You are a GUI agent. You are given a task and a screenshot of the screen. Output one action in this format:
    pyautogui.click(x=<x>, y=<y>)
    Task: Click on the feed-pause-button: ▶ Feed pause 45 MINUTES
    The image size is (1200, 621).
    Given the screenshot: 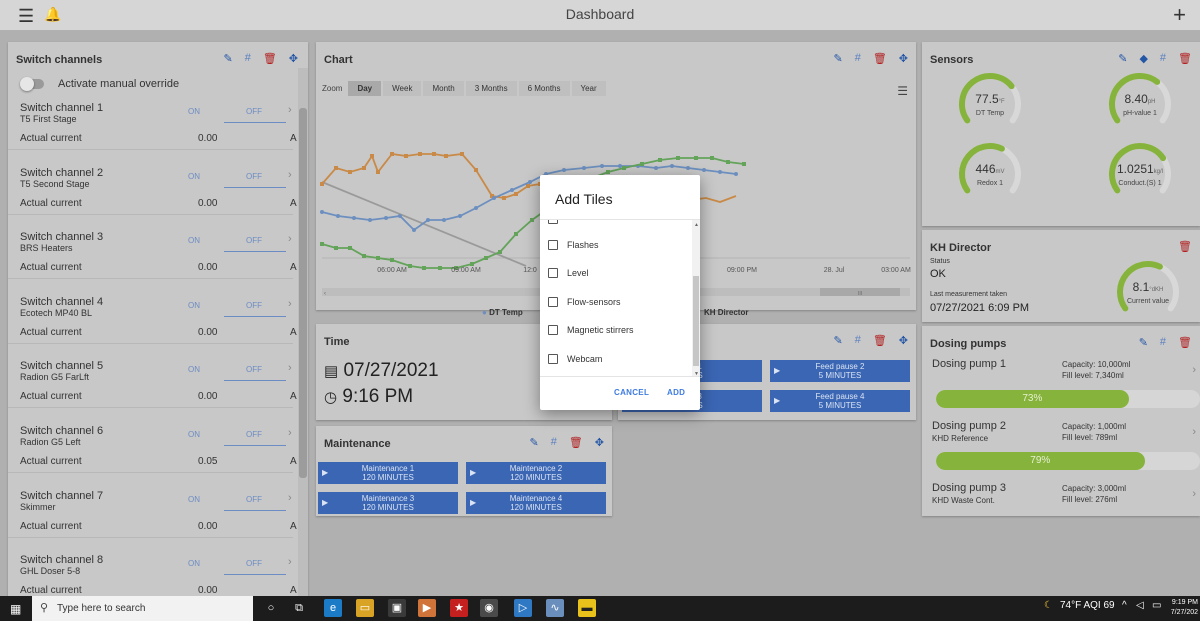 What is the action you would take?
    pyautogui.click(x=840, y=401)
    